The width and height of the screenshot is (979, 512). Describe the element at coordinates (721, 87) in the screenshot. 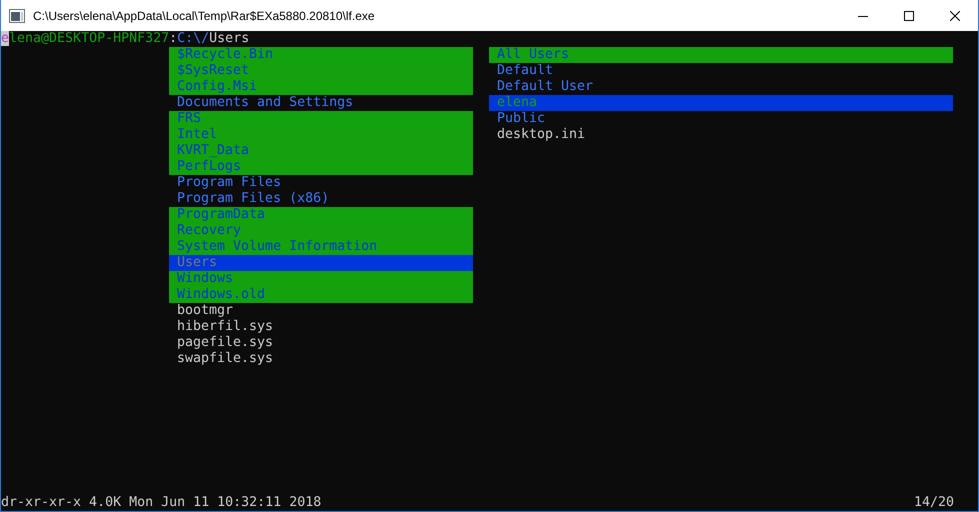

I see `file-entry: Default User` at that location.